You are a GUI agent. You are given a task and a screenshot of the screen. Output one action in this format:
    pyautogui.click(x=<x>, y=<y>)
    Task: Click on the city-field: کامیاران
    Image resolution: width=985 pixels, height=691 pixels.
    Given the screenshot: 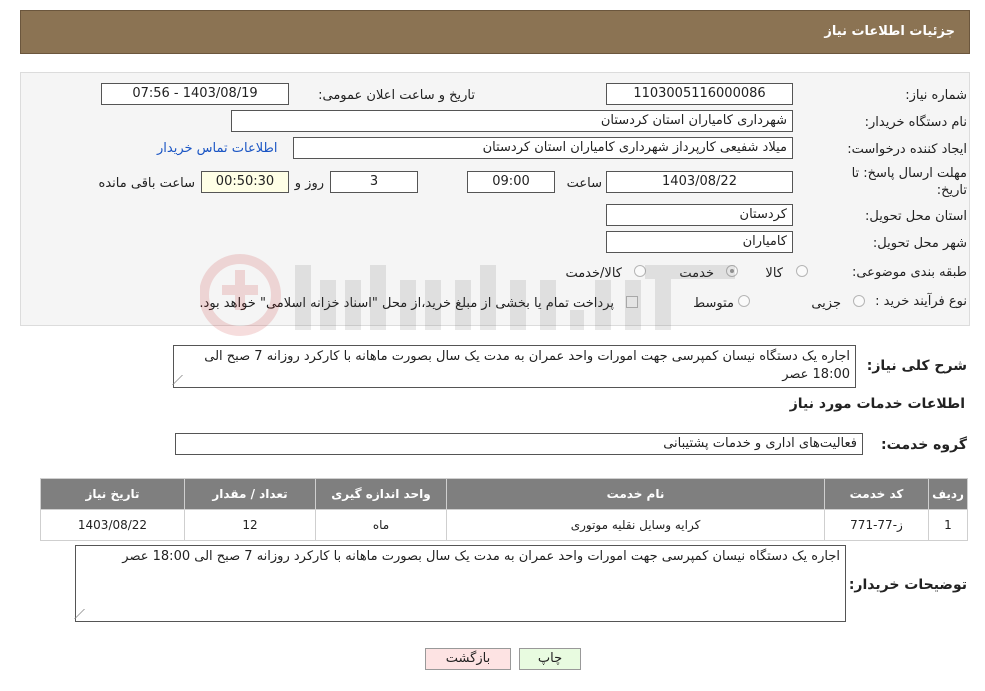 What is the action you would take?
    pyautogui.click(x=699, y=242)
    